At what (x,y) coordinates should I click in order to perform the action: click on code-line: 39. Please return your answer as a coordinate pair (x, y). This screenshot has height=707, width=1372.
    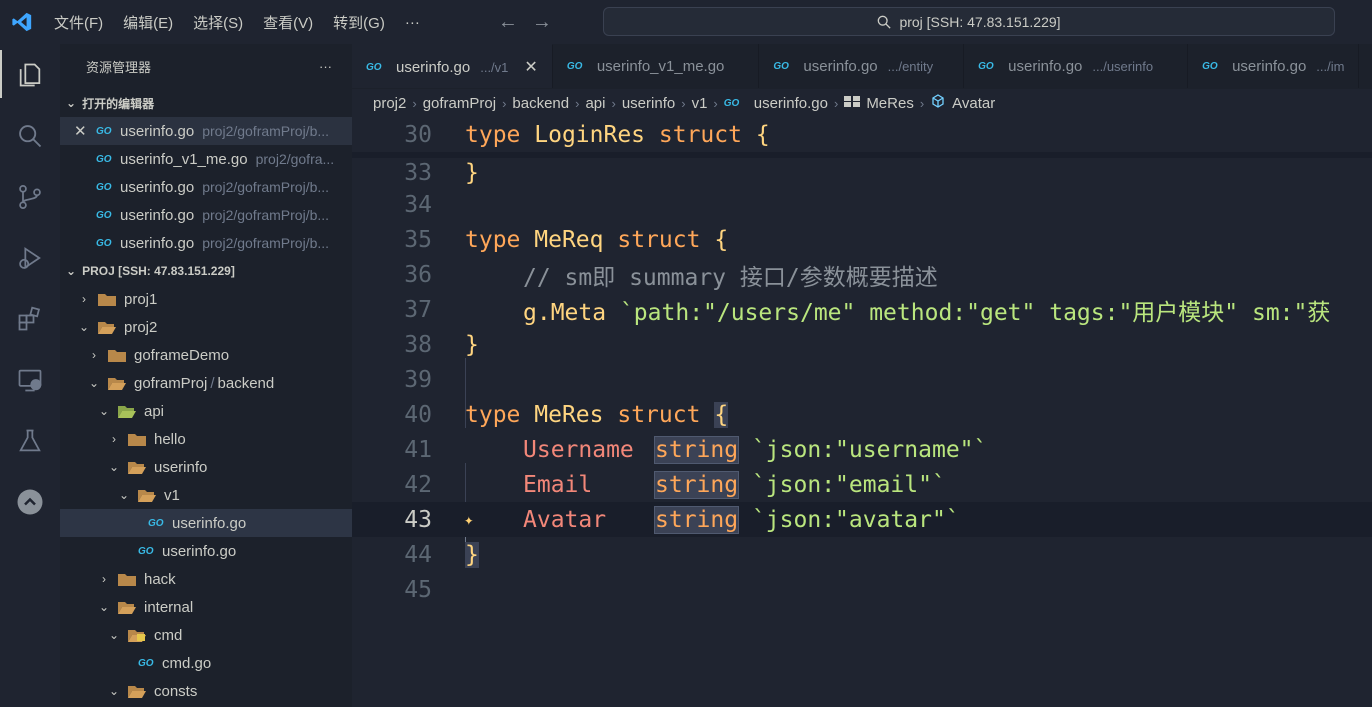
    Looking at the image, I should click on (418, 379).